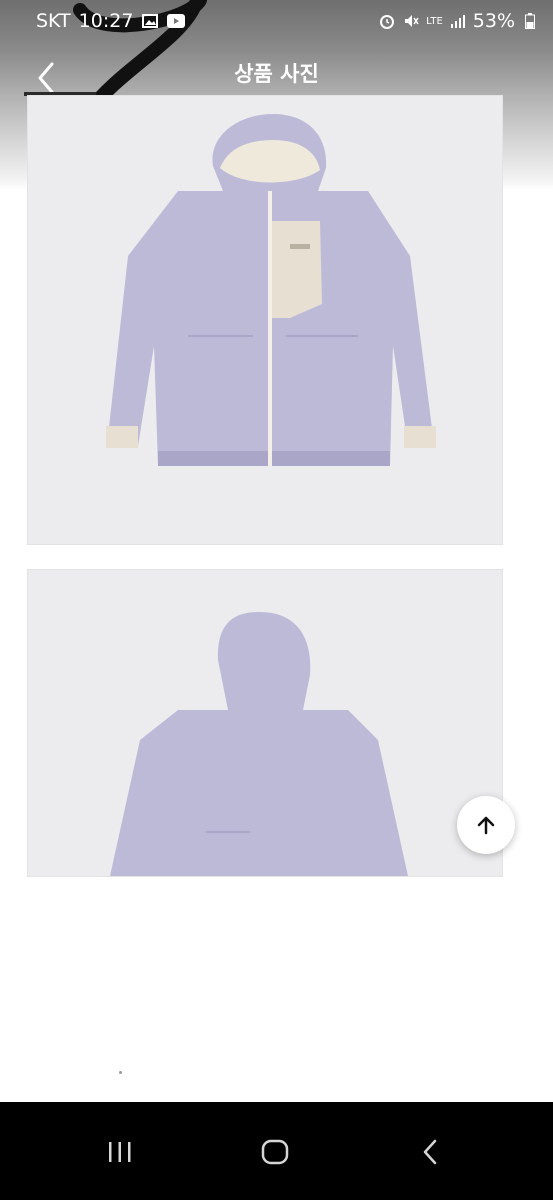 The height and width of the screenshot is (1200, 553). I want to click on signal-icon, so click(458, 21).